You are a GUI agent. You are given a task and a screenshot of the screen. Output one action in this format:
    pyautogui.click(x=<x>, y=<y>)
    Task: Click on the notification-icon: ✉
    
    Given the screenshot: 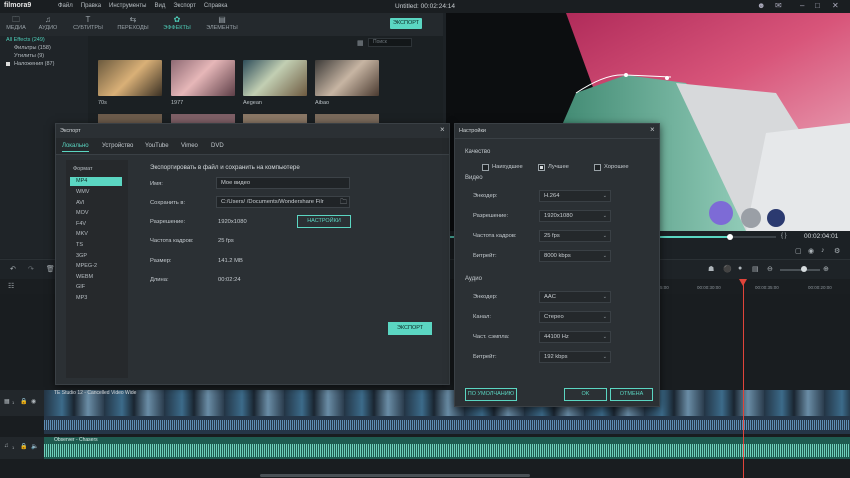 What is the action you would take?
    pyautogui.click(x=778, y=6)
    